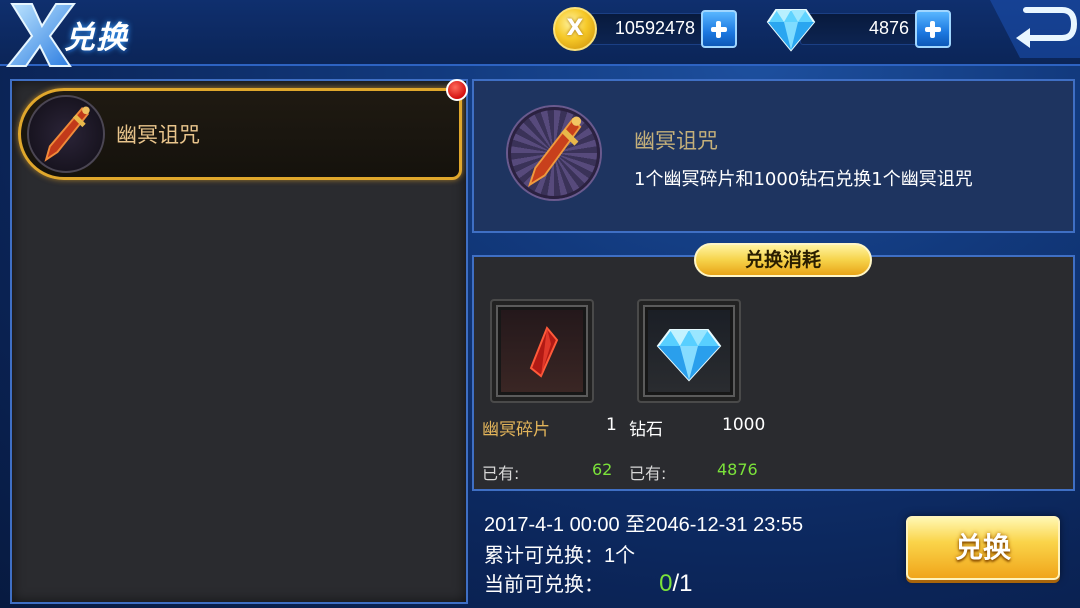 Image resolution: width=1080 pixels, height=608 pixels. I want to click on current-count: 0, so click(666, 583).